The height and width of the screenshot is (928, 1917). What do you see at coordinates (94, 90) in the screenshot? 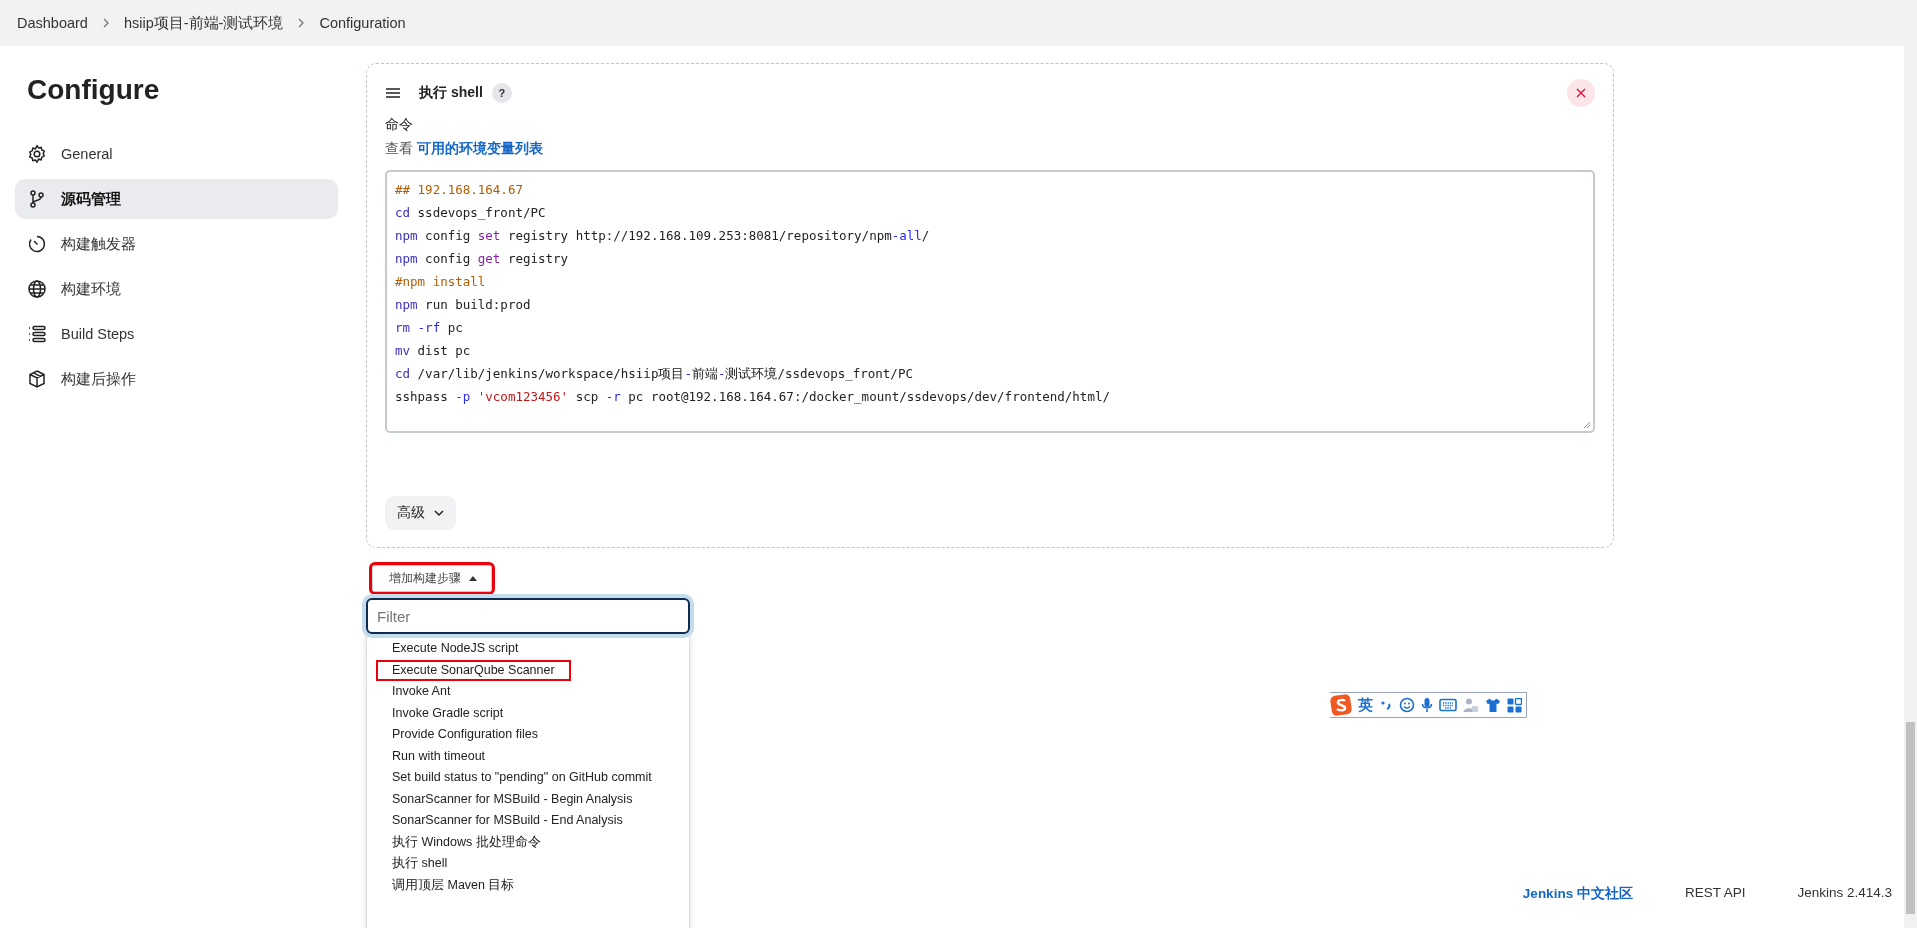
I see `page-title: Configure` at bounding box center [94, 90].